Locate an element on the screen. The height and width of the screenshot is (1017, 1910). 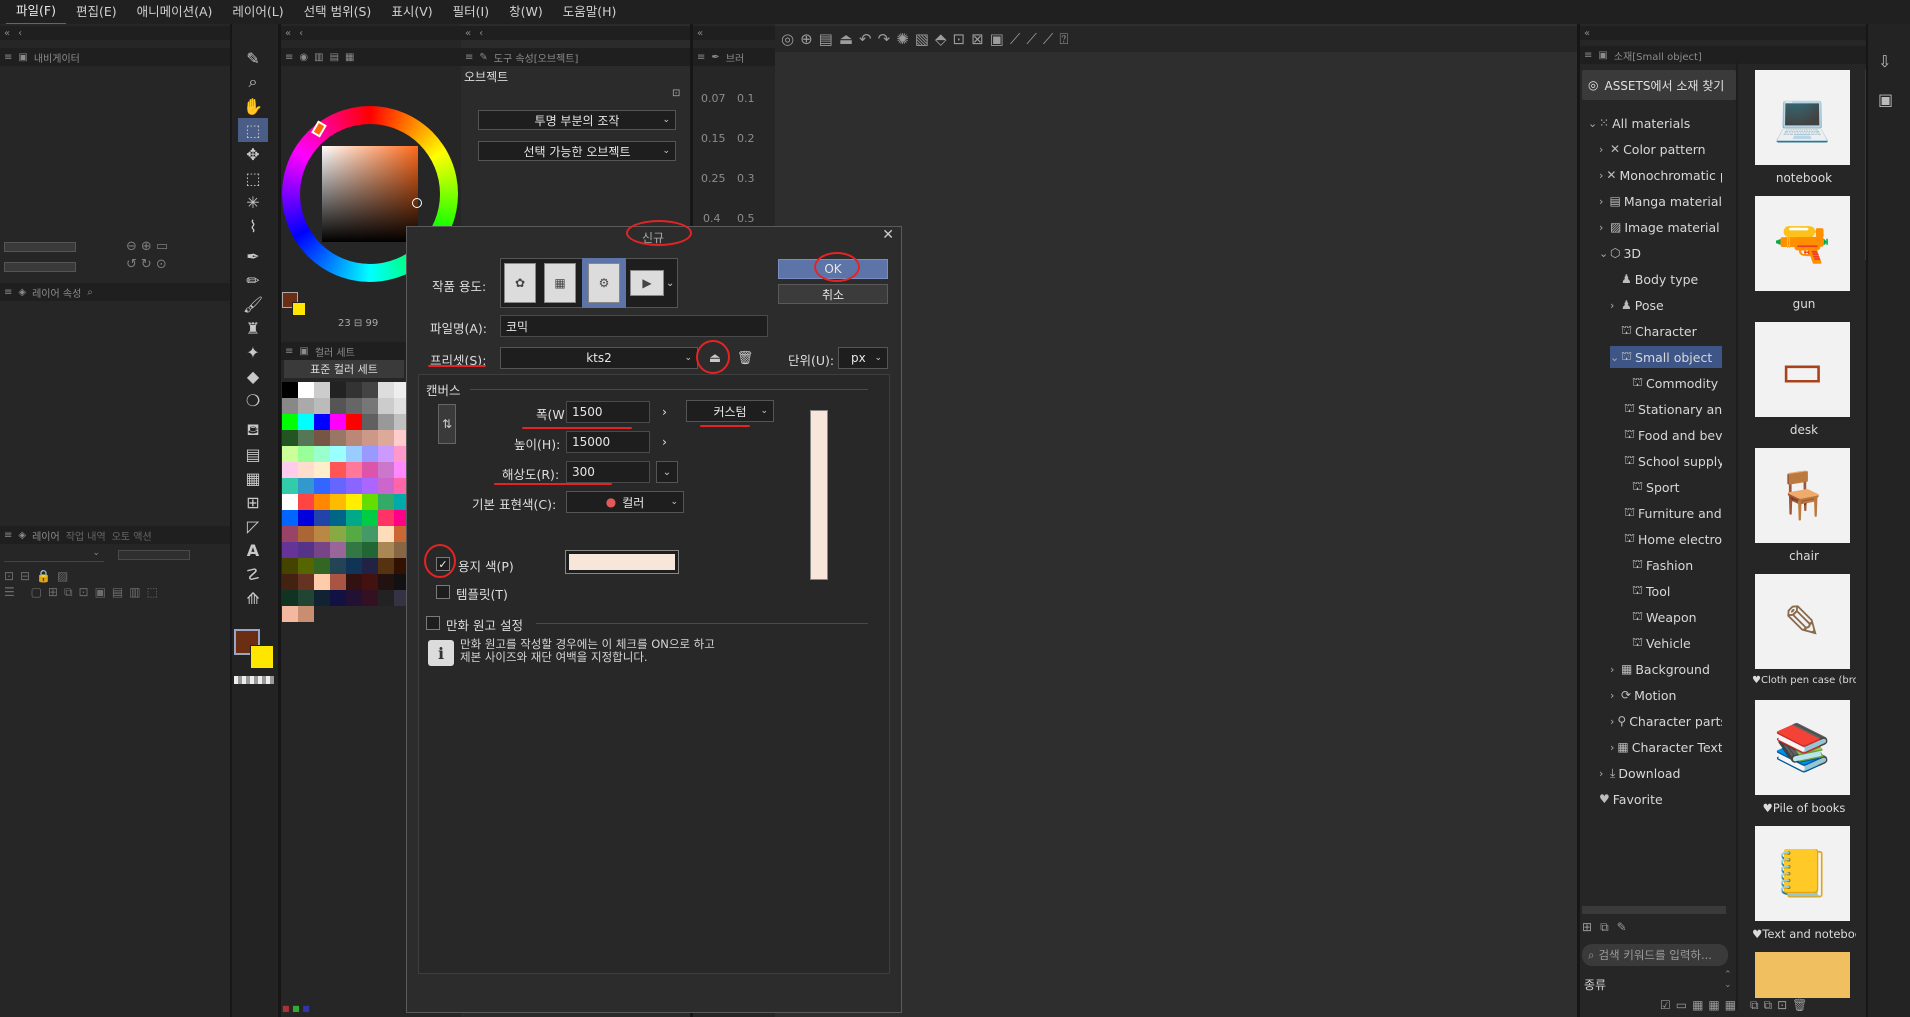
navigator-rotate-slider is located at coordinates (40, 267).